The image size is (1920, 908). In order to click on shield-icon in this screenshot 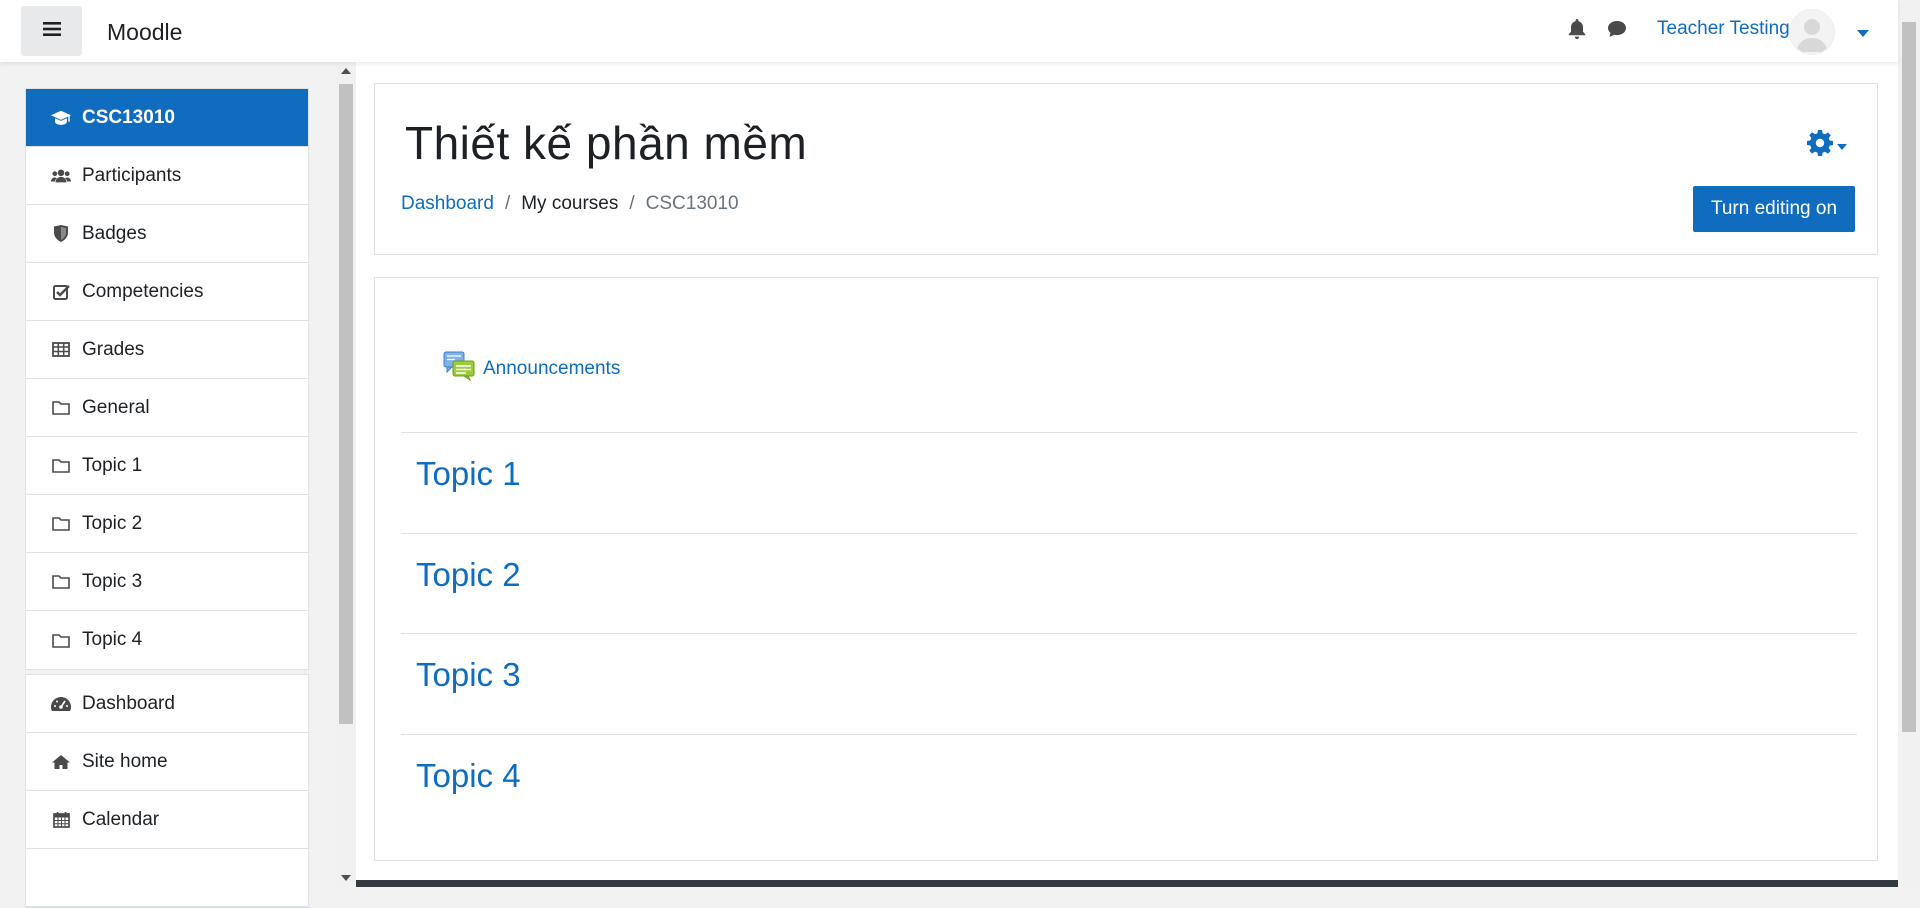, I will do `click(61, 233)`.